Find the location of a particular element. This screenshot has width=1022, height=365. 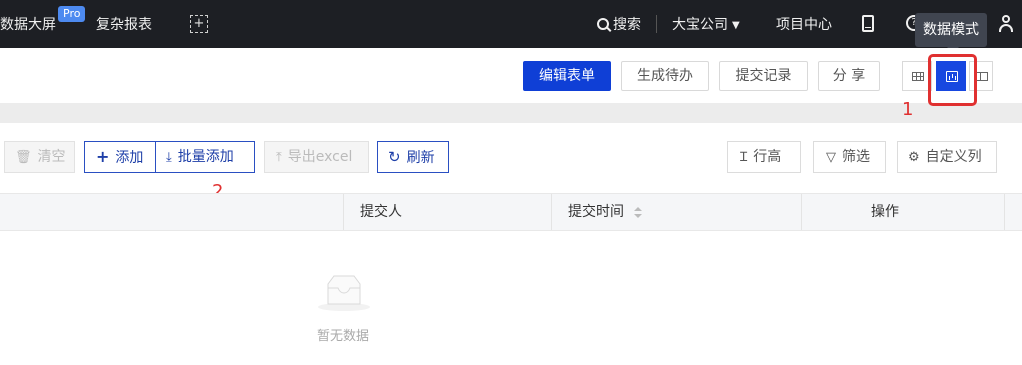

clear-button: 🗑 清空 is located at coordinates (39, 157).